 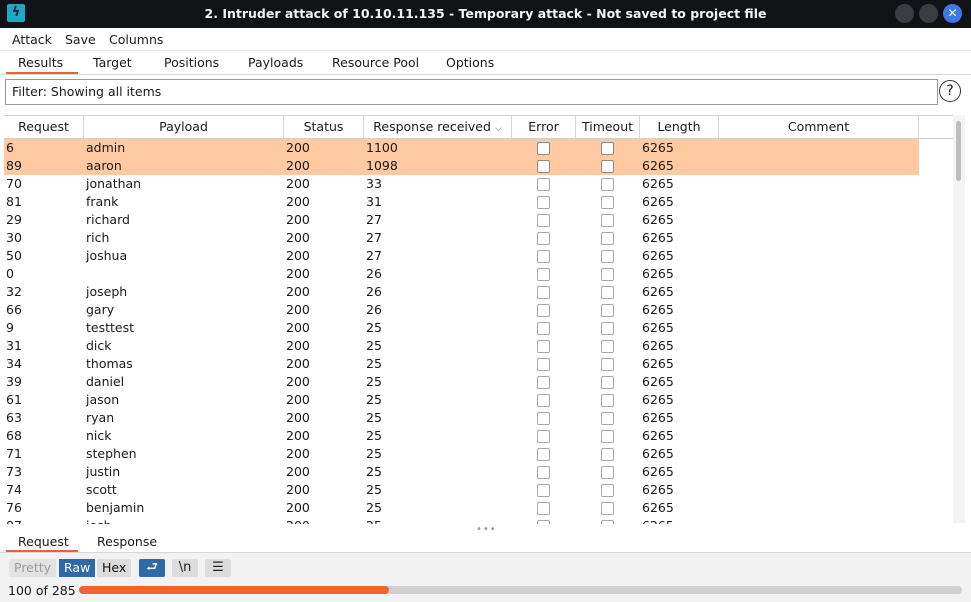 I want to click on menu-save: Save, so click(x=80, y=39).